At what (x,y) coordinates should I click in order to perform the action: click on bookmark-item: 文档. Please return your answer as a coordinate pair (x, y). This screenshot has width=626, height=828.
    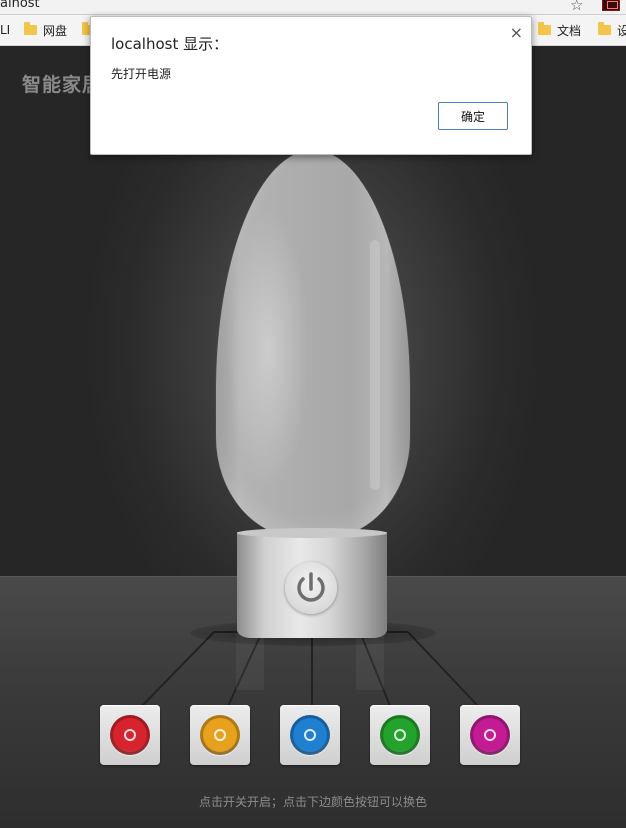
    Looking at the image, I should click on (559, 30).